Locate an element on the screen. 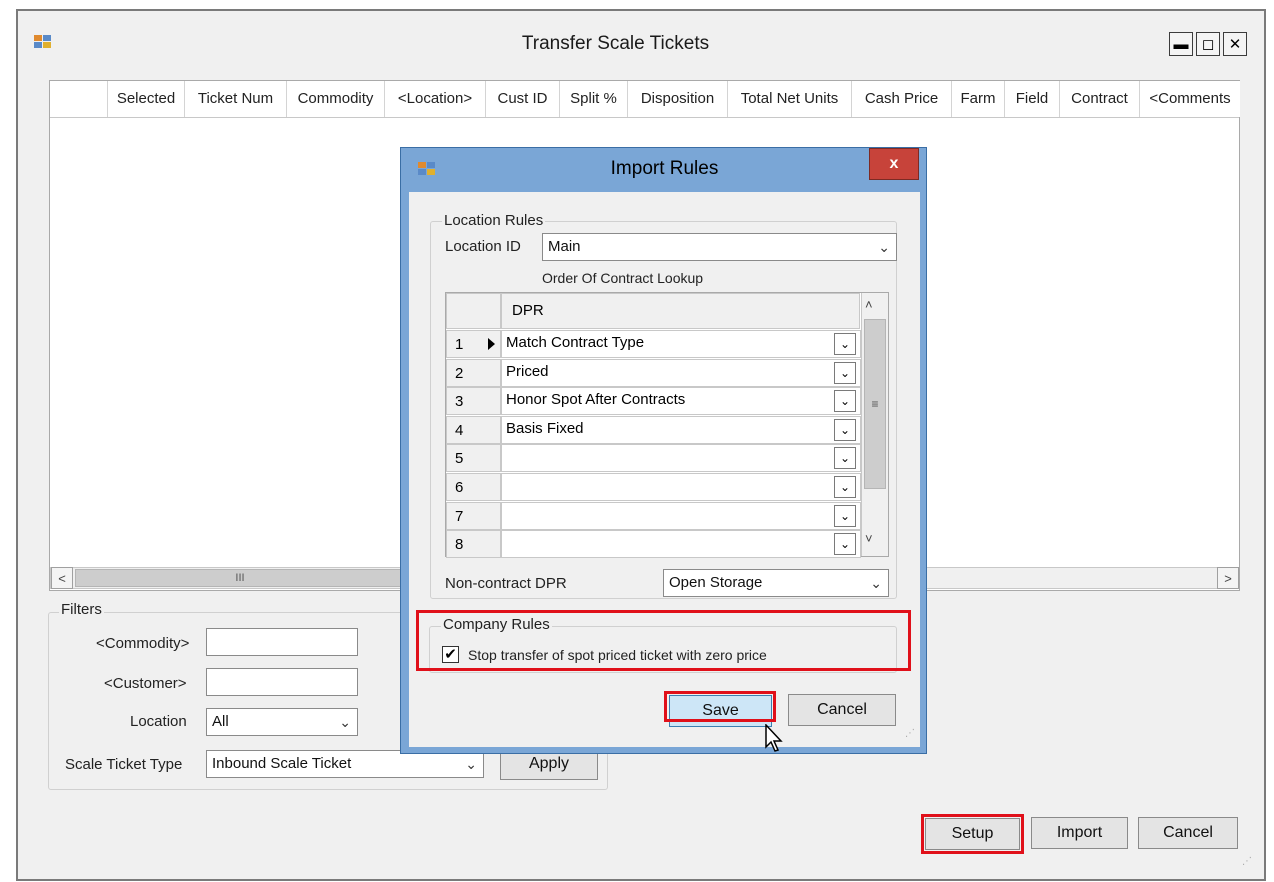  dpr-row-value: Priced is located at coordinates (527, 371).